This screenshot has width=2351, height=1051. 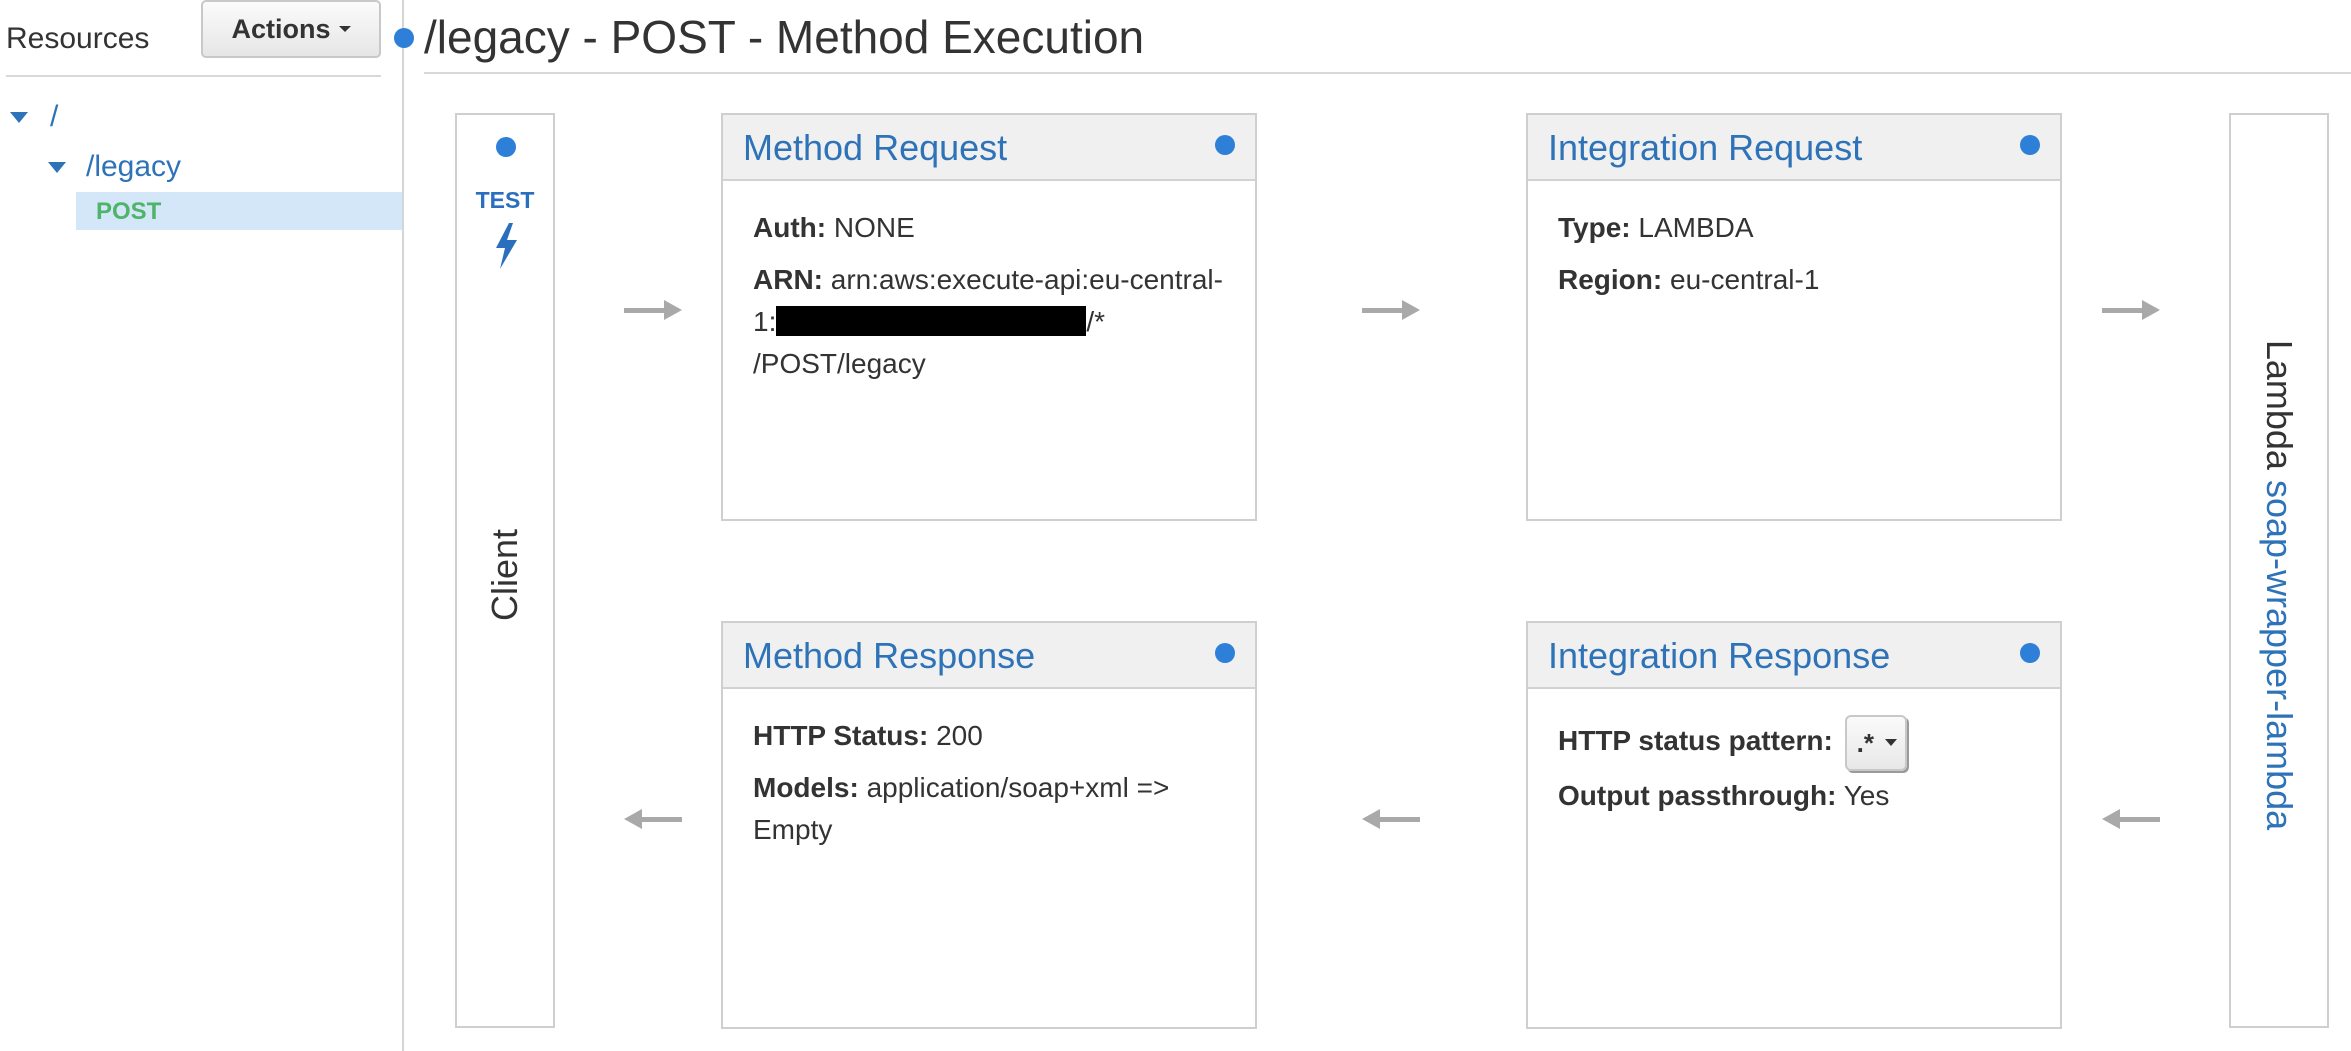 I want to click on test-link: TEST, so click(x=505, y=200).